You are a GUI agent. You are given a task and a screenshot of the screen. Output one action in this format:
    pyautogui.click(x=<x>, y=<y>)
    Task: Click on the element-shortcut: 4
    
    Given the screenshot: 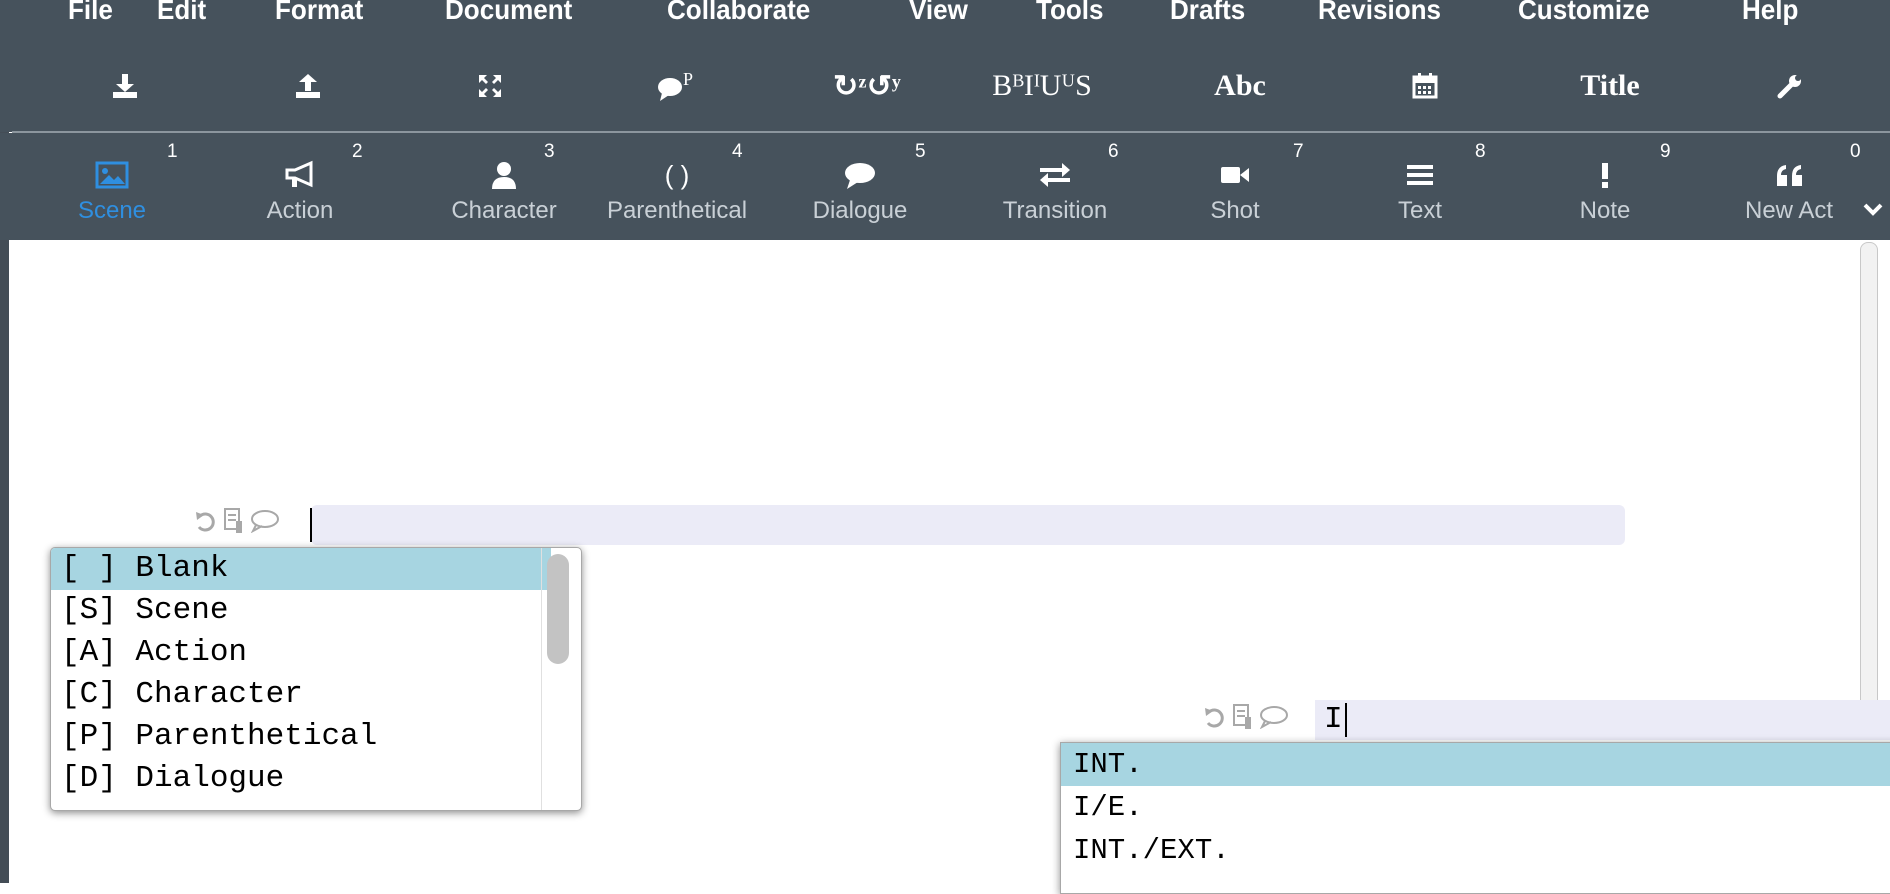 What is the action you would take?
    pyautogui.click(x=737, y=151)
    